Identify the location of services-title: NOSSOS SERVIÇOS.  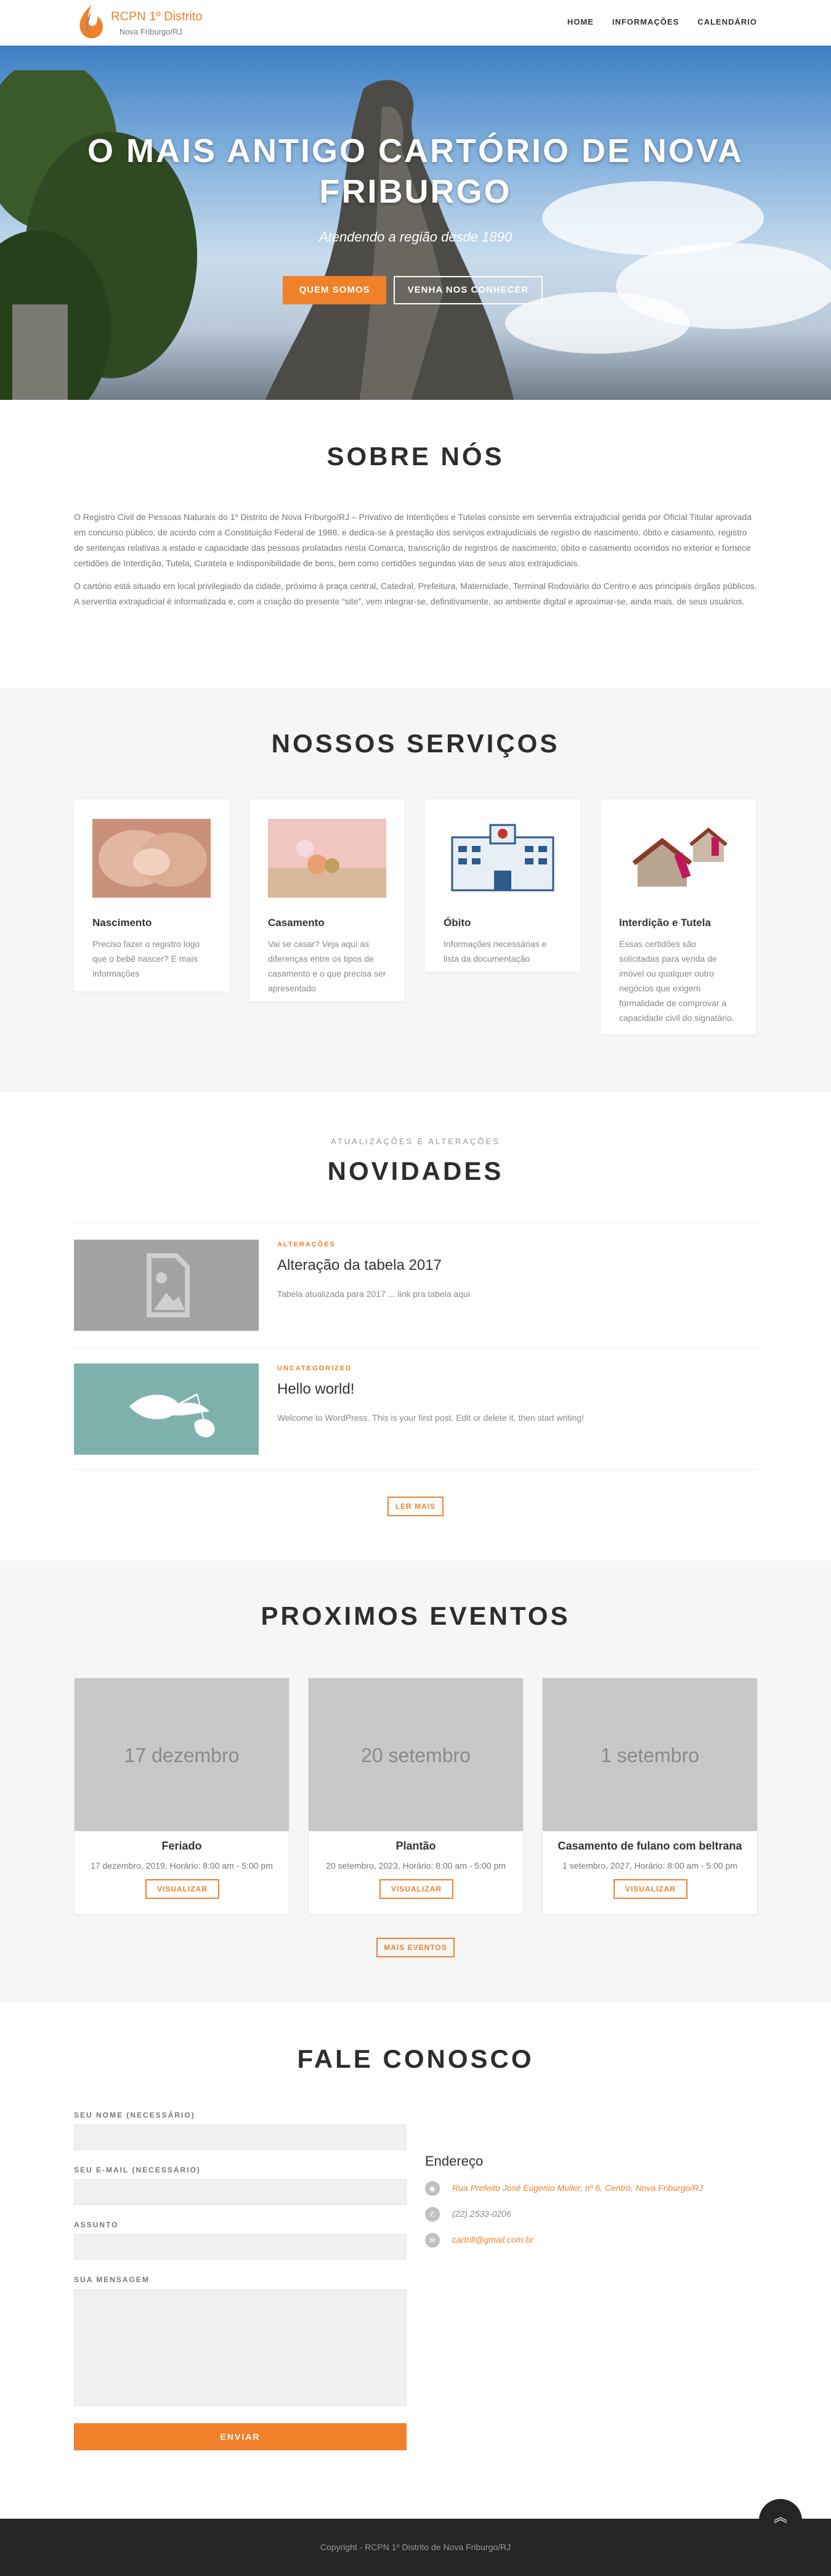
(415, 743).